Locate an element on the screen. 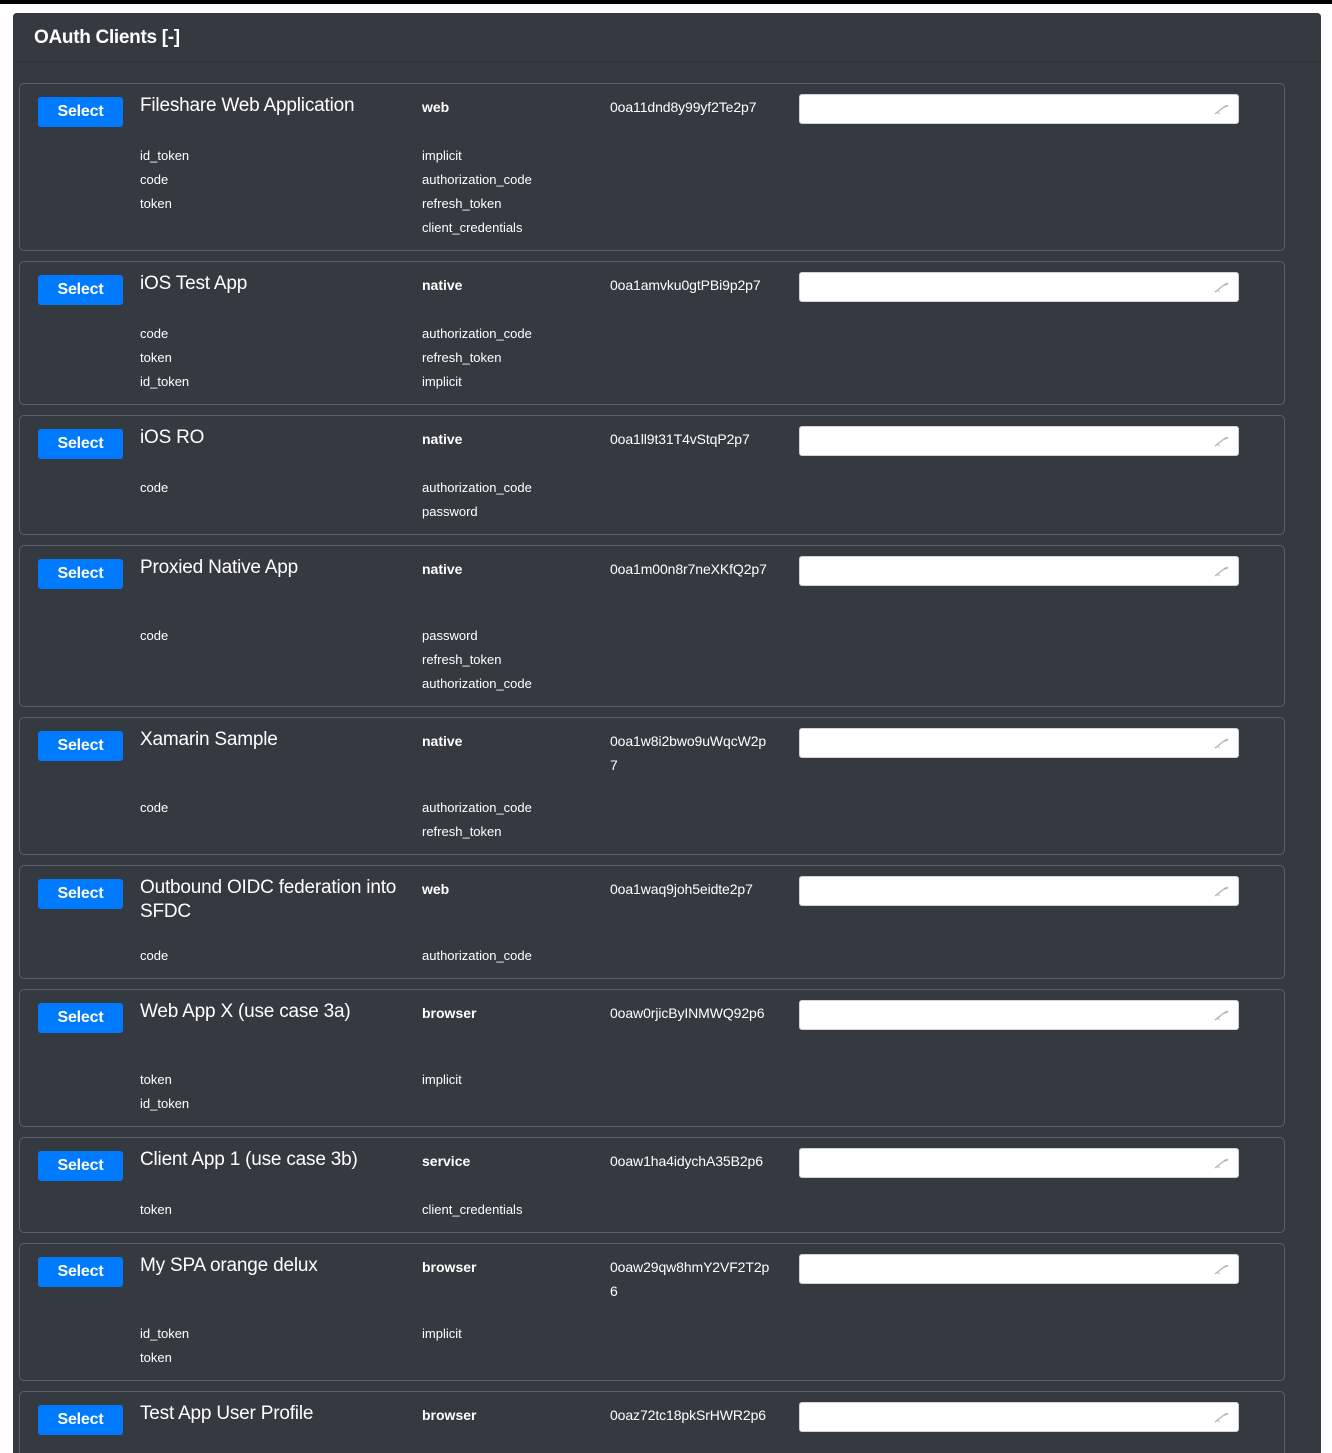  grant-type-item: client_credentials is located at coordinates (472, 227).